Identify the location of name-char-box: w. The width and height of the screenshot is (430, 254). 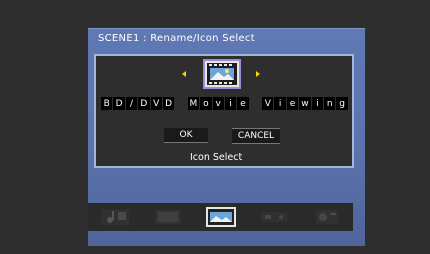
(305, 103).